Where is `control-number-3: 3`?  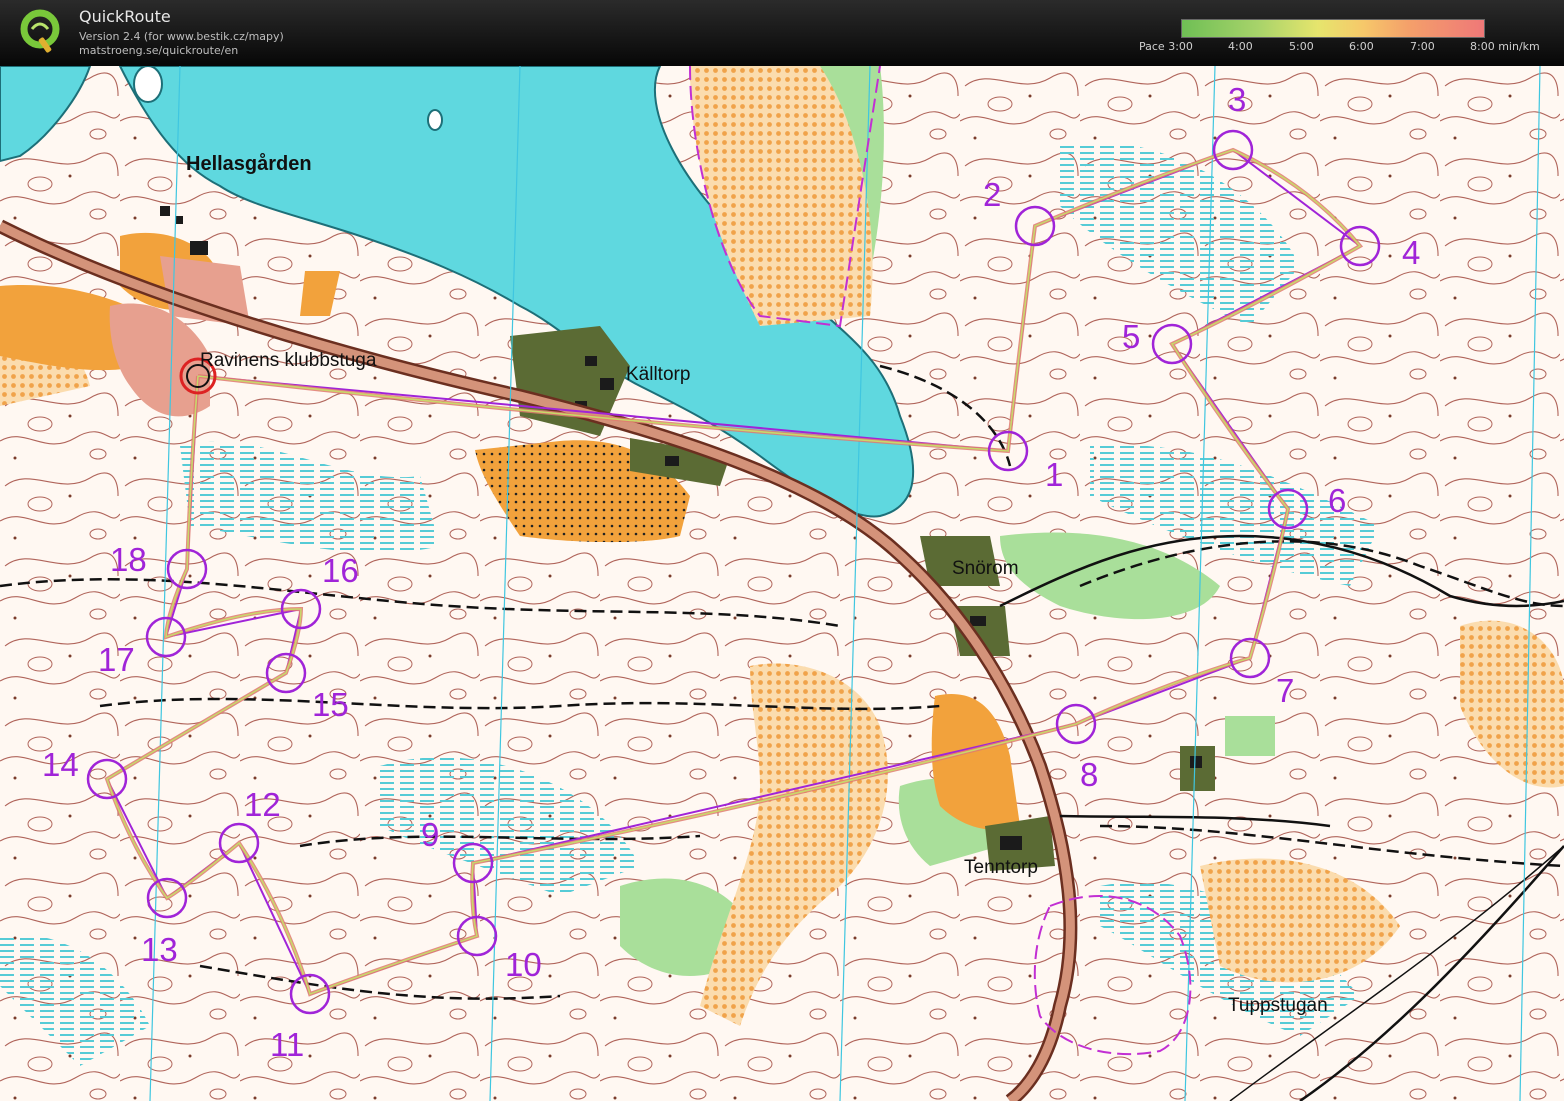
control-number-3: 3 is located at coordinates (1237, 99).